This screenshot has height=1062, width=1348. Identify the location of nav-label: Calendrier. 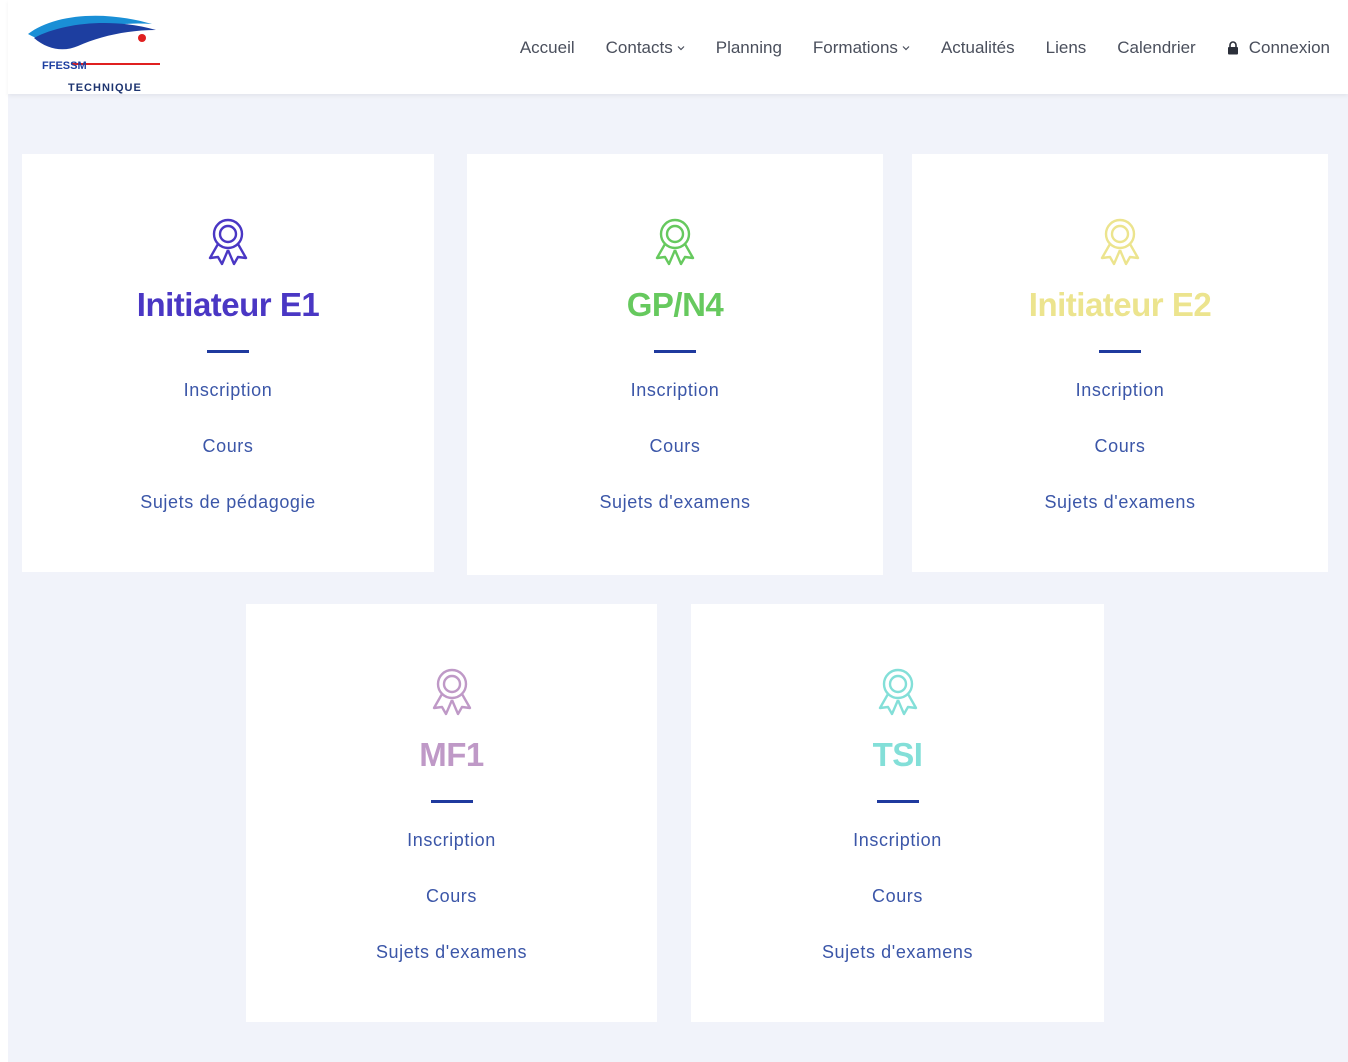
(1156, 47).